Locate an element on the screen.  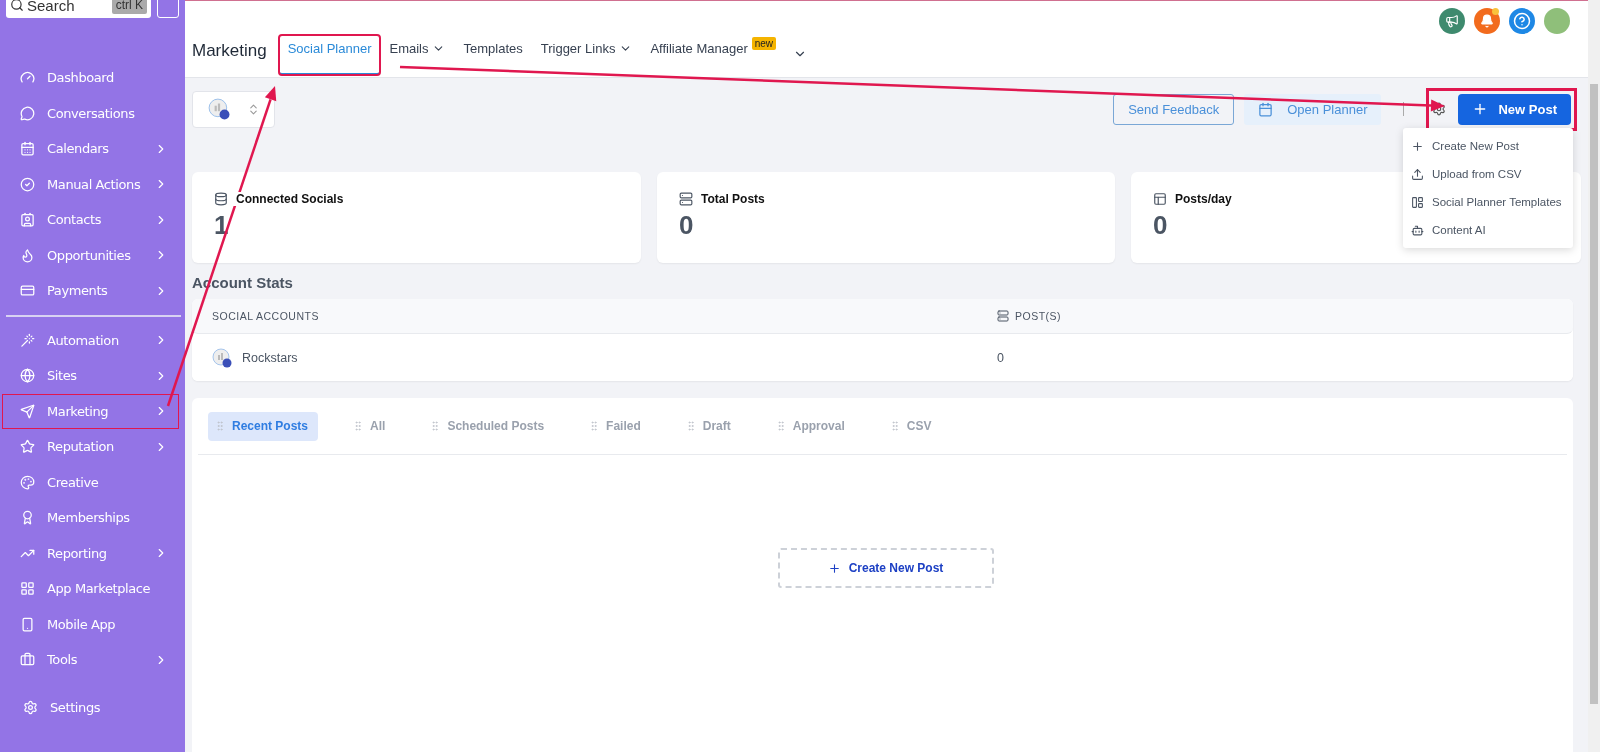
post-tab: Scheduled Posts is located at coordinates (489, 426).